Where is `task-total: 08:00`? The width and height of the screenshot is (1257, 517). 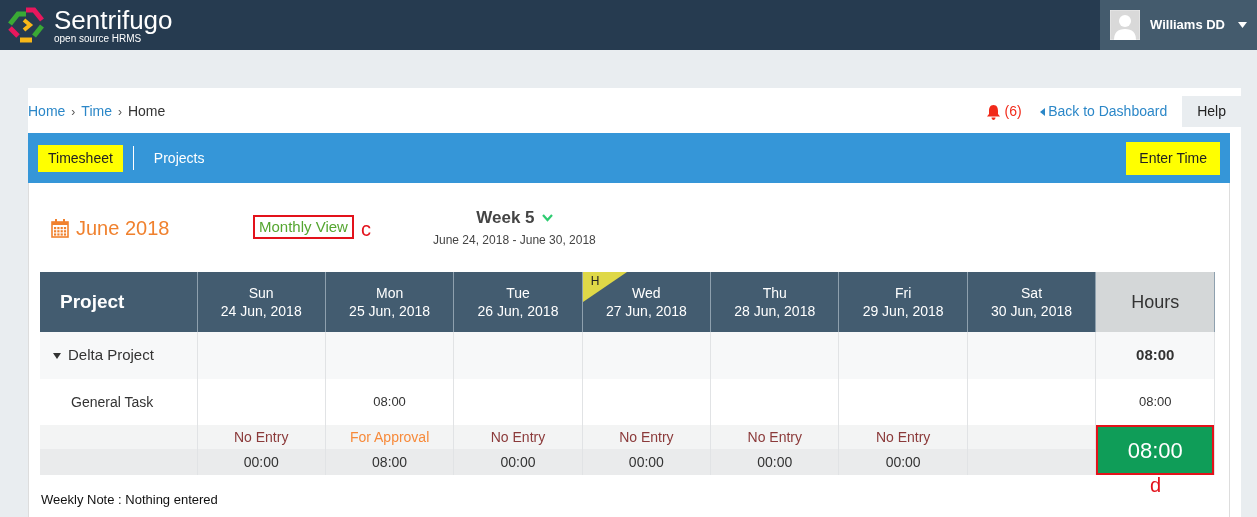
task-total: 08:00 is located at coordinates (1155, 402).